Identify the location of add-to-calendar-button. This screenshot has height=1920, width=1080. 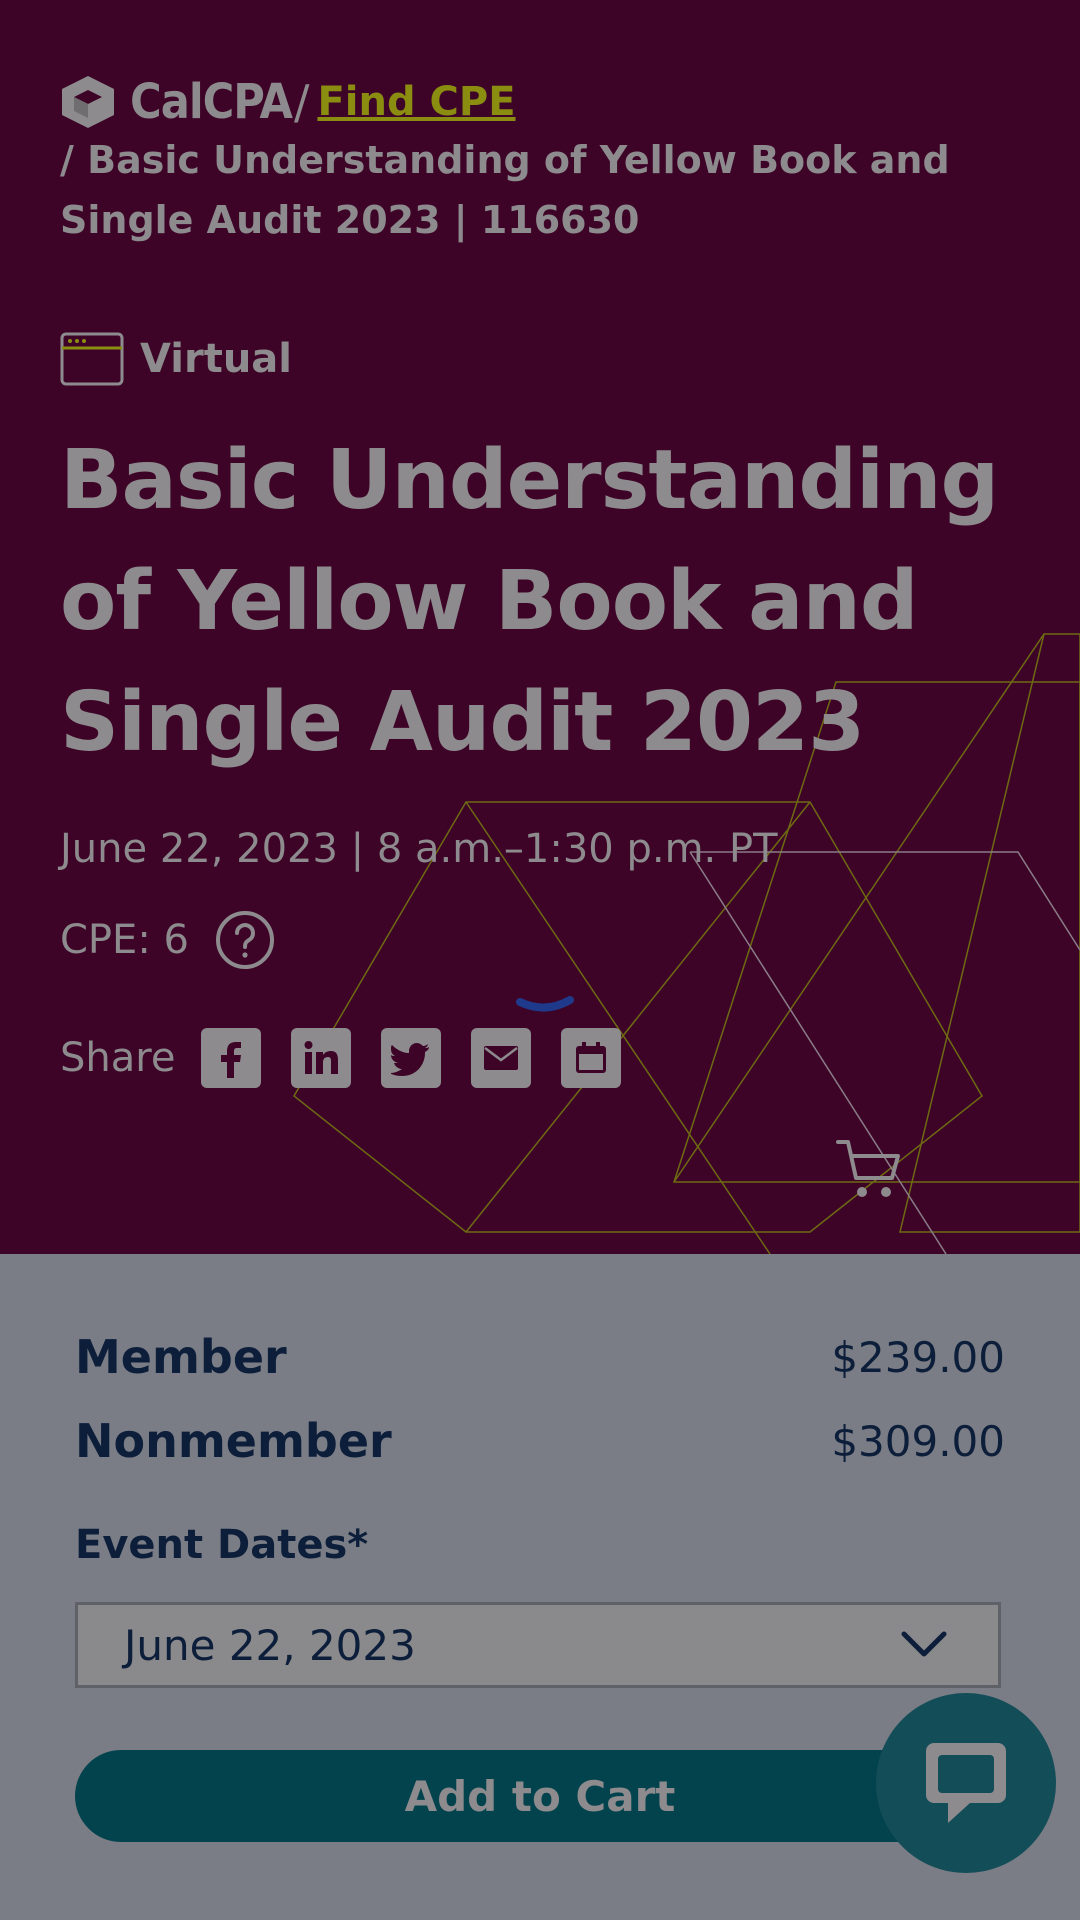
(591, 1058).